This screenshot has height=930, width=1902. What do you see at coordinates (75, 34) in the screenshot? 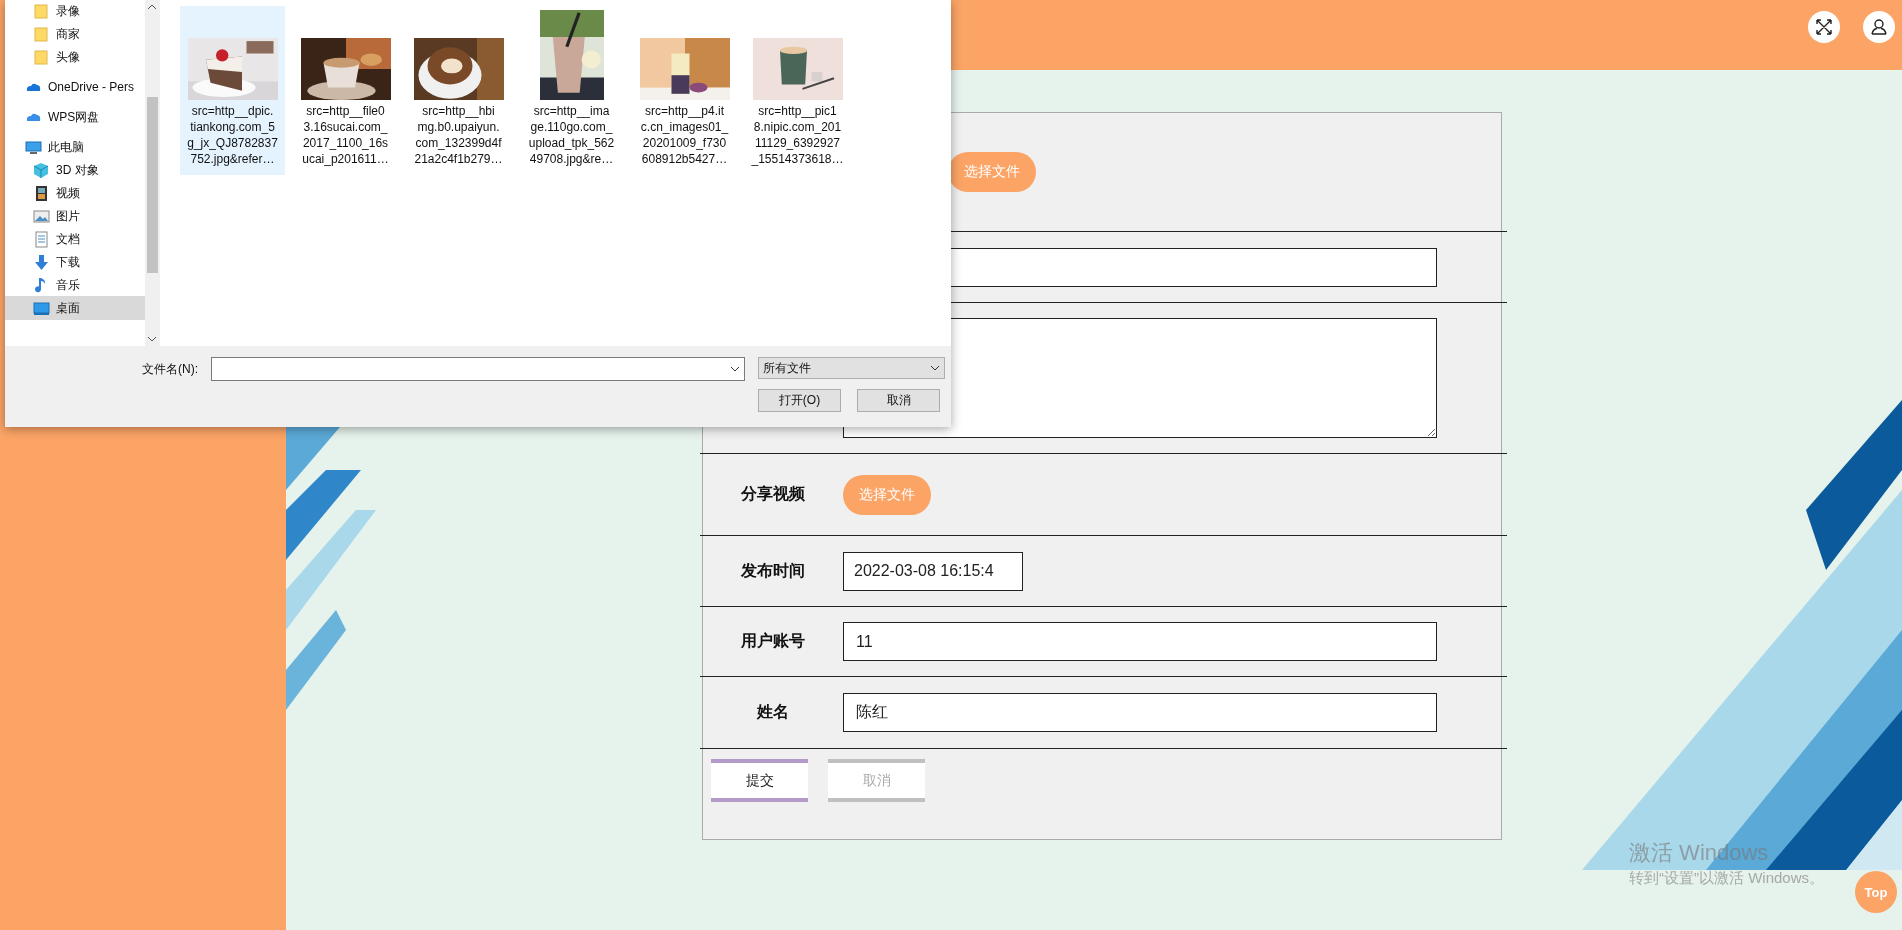
I see `nav-item: 商家` at bounding box center [75, 34].